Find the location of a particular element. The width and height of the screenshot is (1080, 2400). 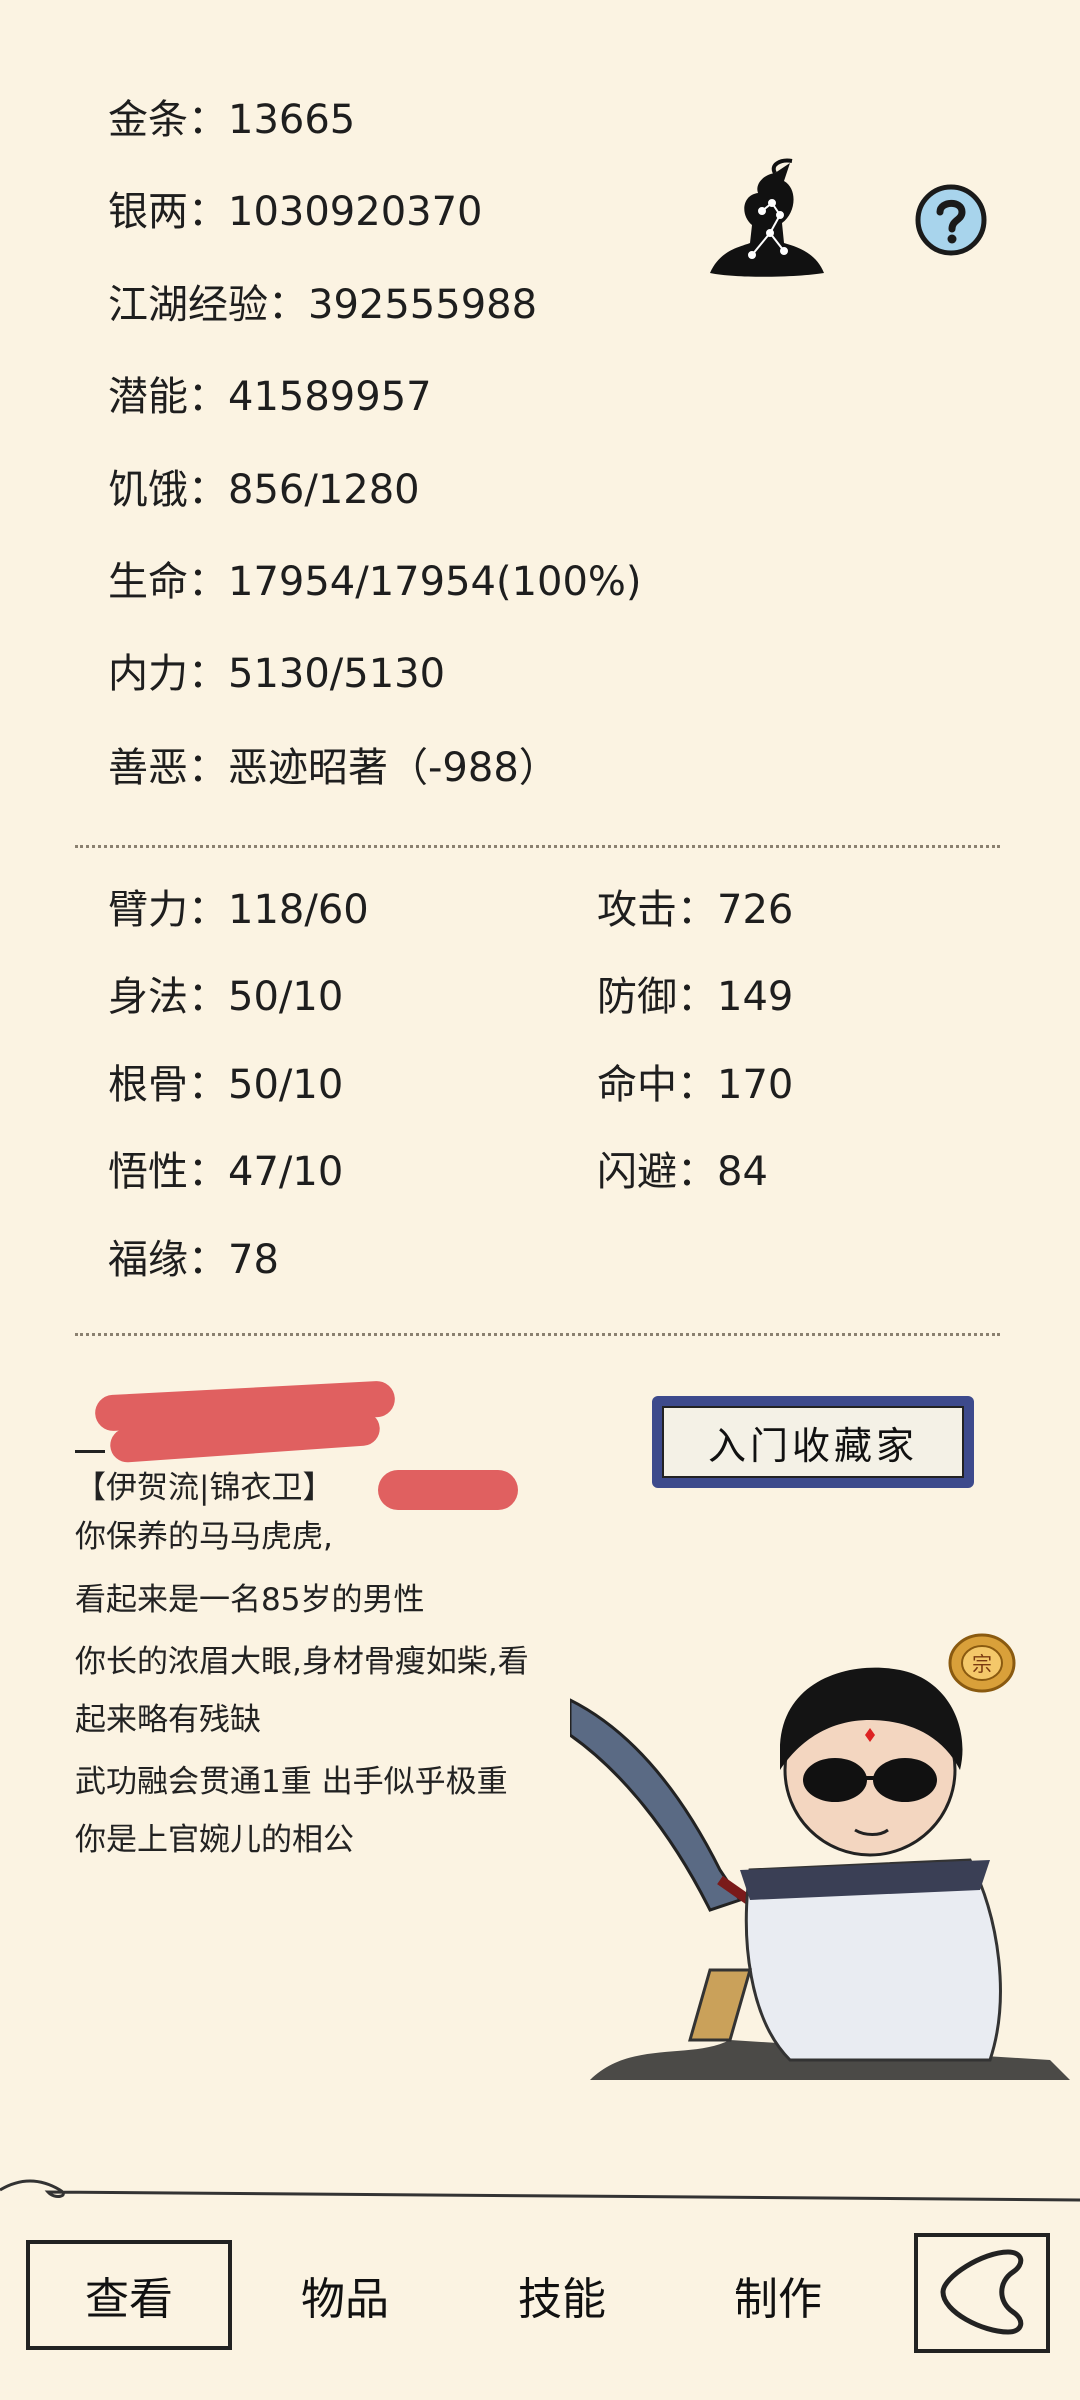

stat-potential: 潜能：41589957 is located at coordinates (270, 397).